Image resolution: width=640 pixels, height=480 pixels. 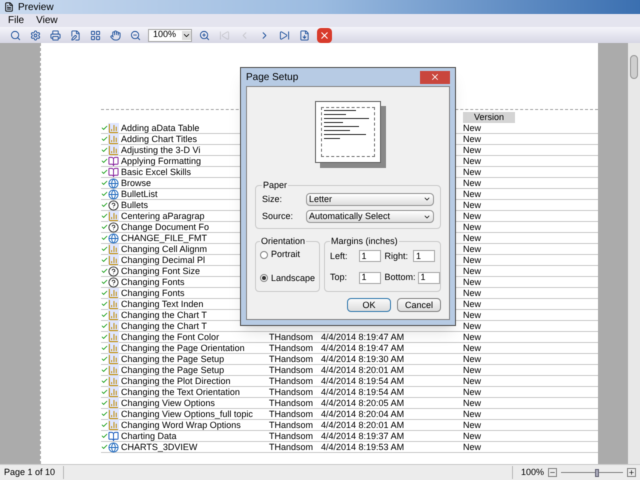 I want to click on window-title: Preview, so click(x=36, y=7).